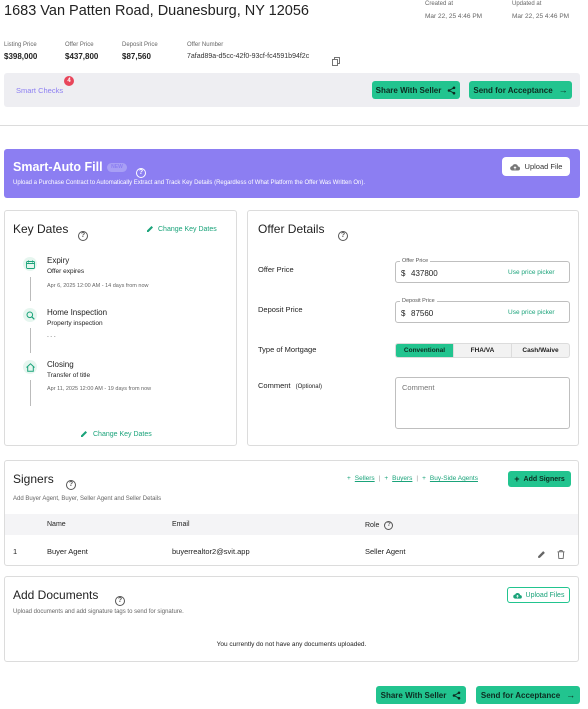  Describe the element at coordinates (517, 595) in the screenshot. I see `cloud-upload-icon` at that location.